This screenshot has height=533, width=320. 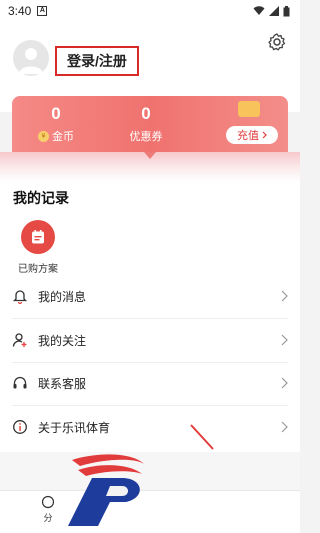 I want to click on purchased-plans-button: 已购方案, so click(x=38, y=247).